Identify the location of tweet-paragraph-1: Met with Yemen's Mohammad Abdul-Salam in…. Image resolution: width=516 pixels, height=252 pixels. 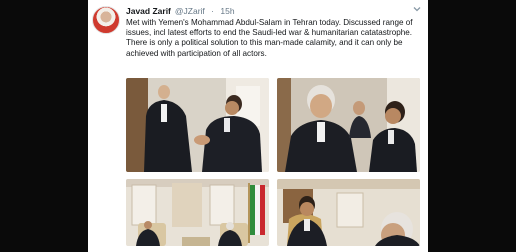
(269, 28).